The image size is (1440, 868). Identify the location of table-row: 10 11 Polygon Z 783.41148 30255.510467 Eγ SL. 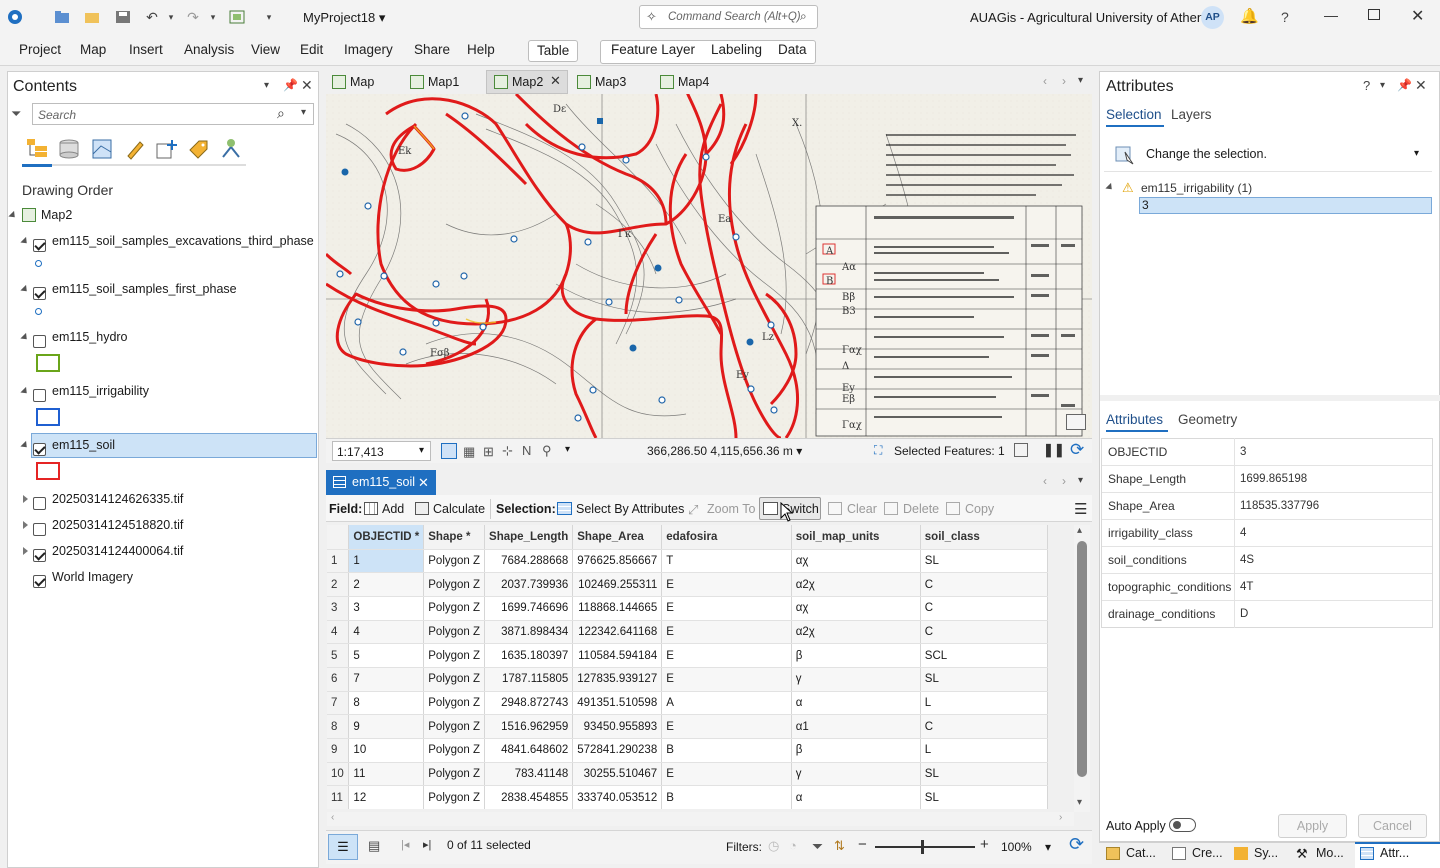
(687, 774).